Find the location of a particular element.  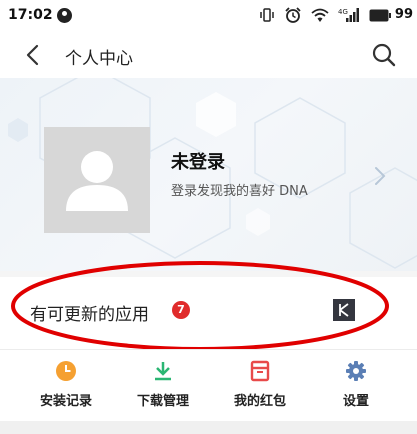

install-history-button: 安装记录 is located at coordinates (66, 384).